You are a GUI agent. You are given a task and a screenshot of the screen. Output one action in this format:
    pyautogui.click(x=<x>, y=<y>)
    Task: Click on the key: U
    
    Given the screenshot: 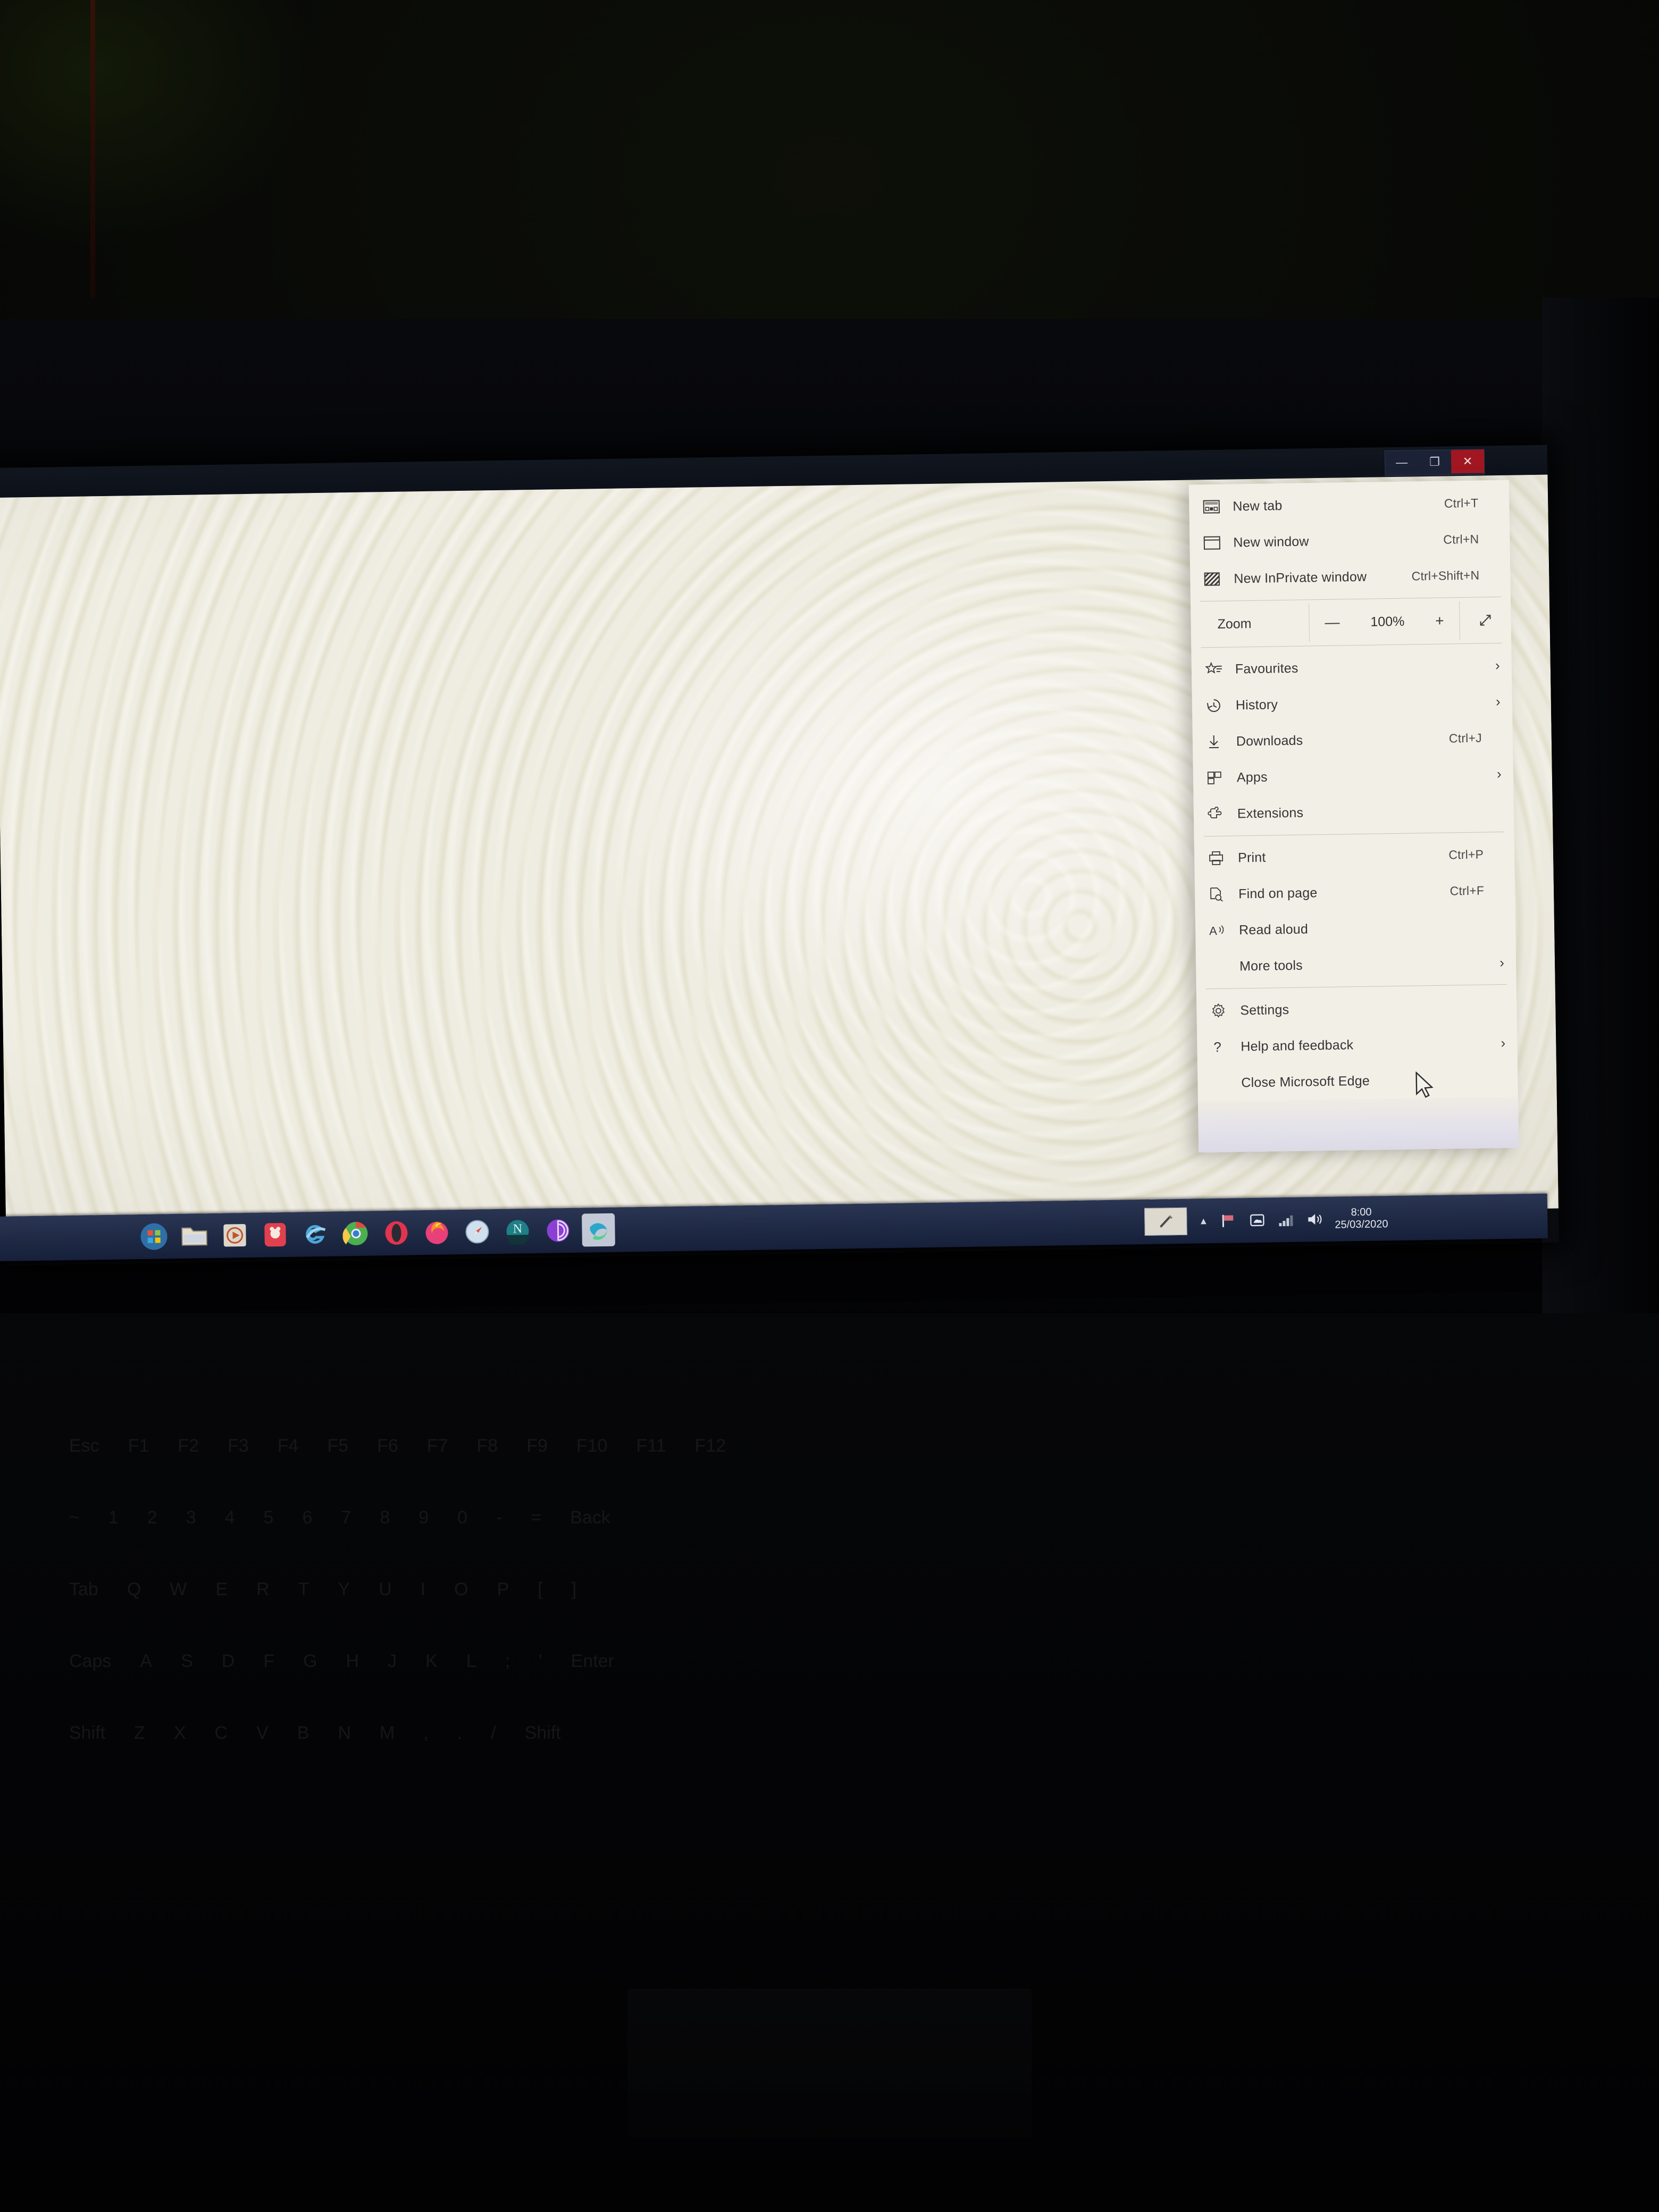 What is the action you would take?
    pyautogui.click(x=385, y=1589)
    